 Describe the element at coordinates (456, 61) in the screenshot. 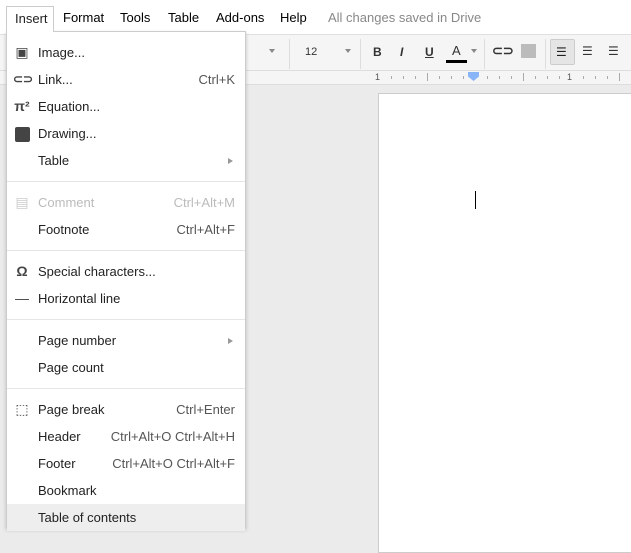

I see `text-color-swatch` at that location.